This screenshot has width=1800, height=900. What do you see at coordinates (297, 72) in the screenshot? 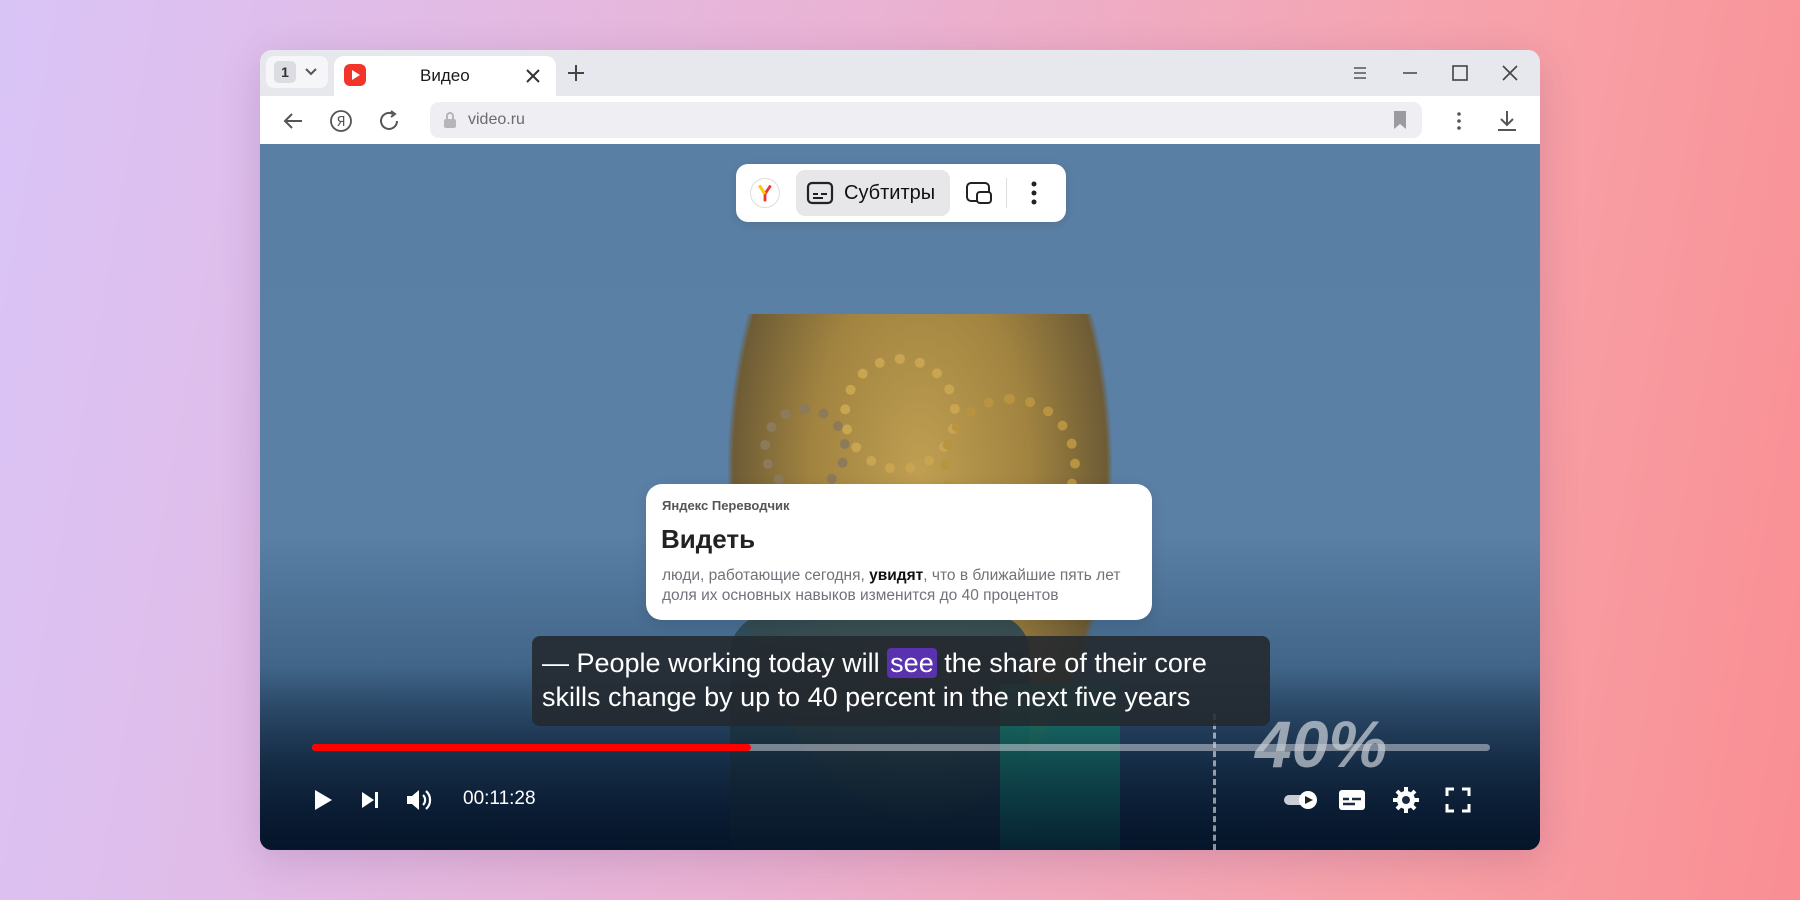
I see `tab-counter-button: 1` at bounding box center [297, 72].